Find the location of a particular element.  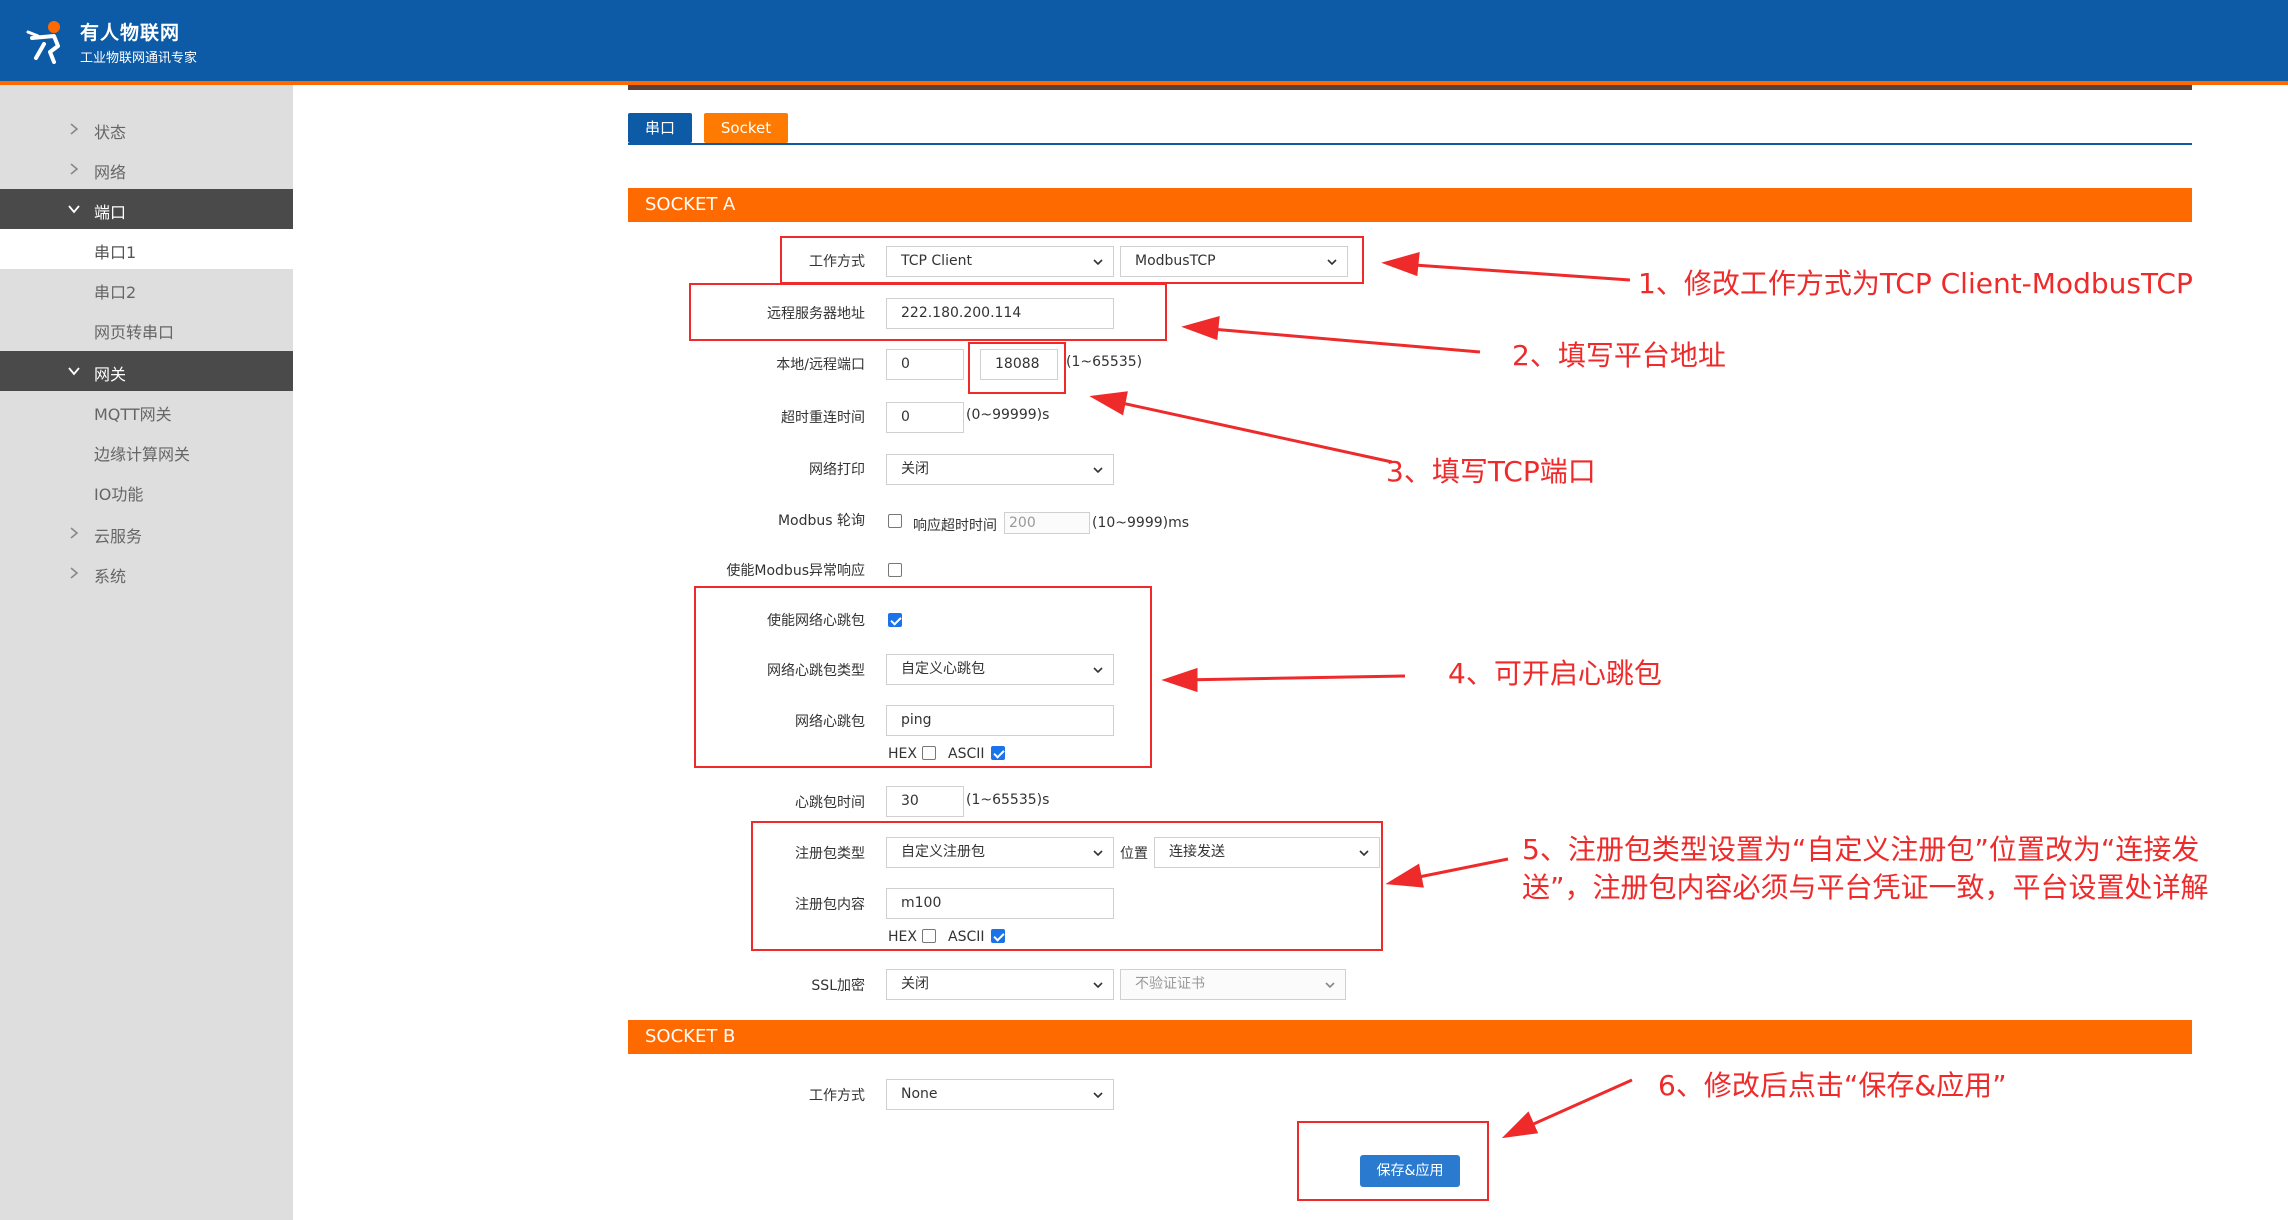

sidebar-item-label: 网络 is located at coordinates (110, 172).